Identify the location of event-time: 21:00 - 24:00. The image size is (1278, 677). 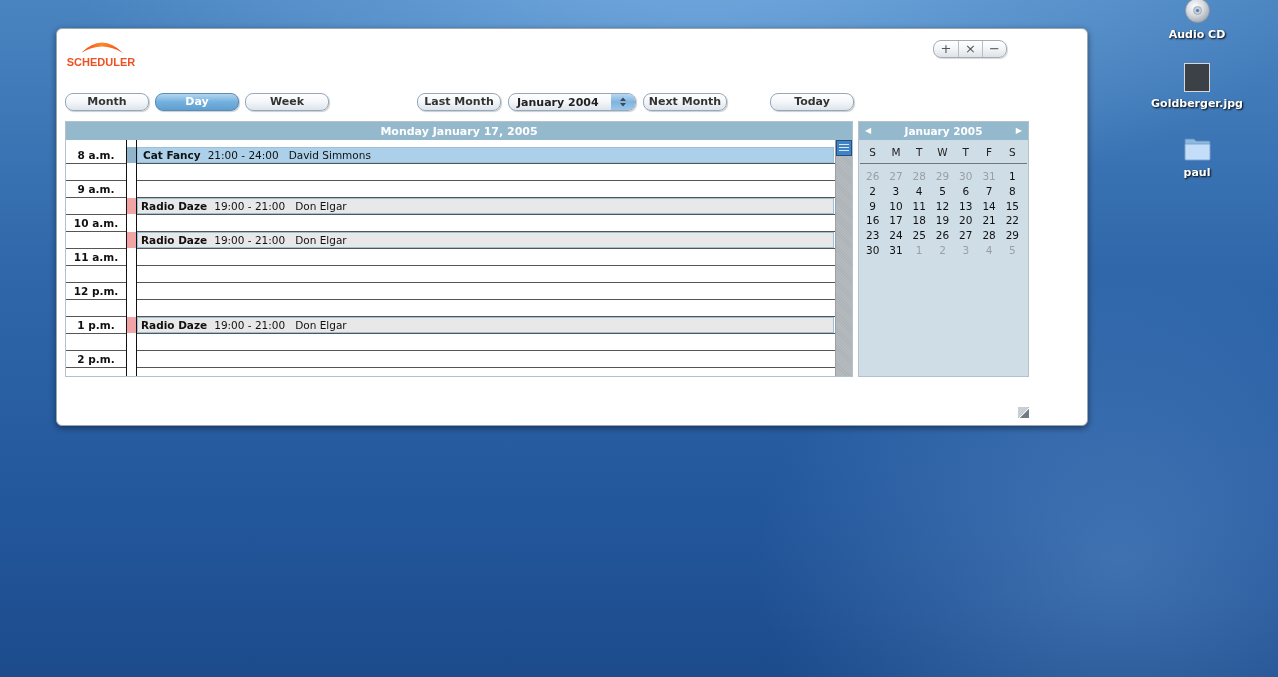
(243, 155).